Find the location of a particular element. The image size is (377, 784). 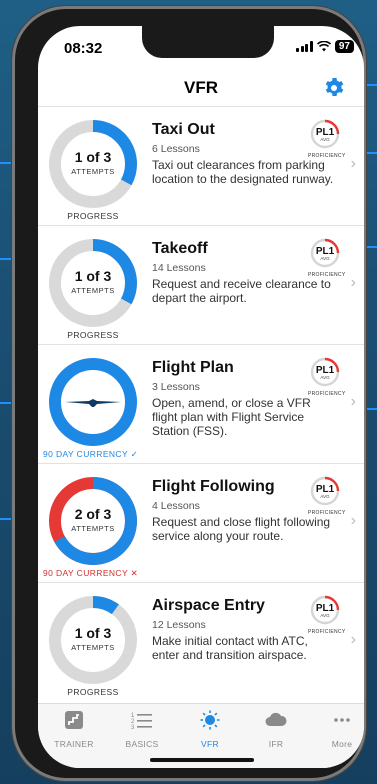

svg-text: 3 is located at coordinates (133, 727).